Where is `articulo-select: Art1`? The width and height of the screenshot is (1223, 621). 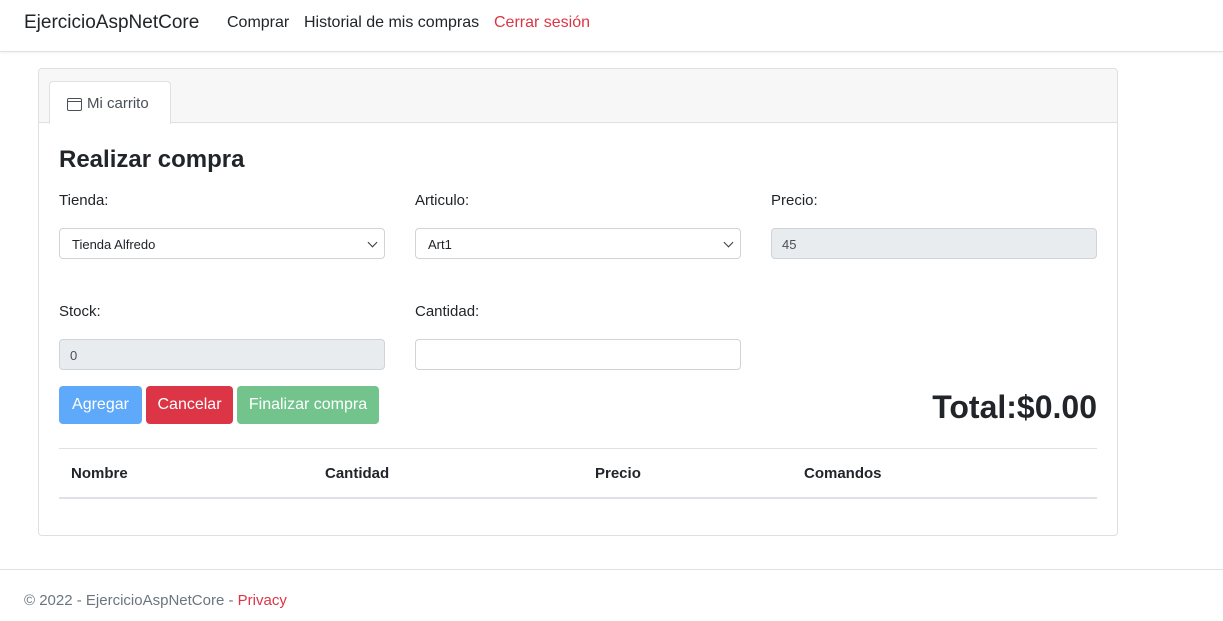 articulo-select: Art1 is located at coordinates (578, 243).